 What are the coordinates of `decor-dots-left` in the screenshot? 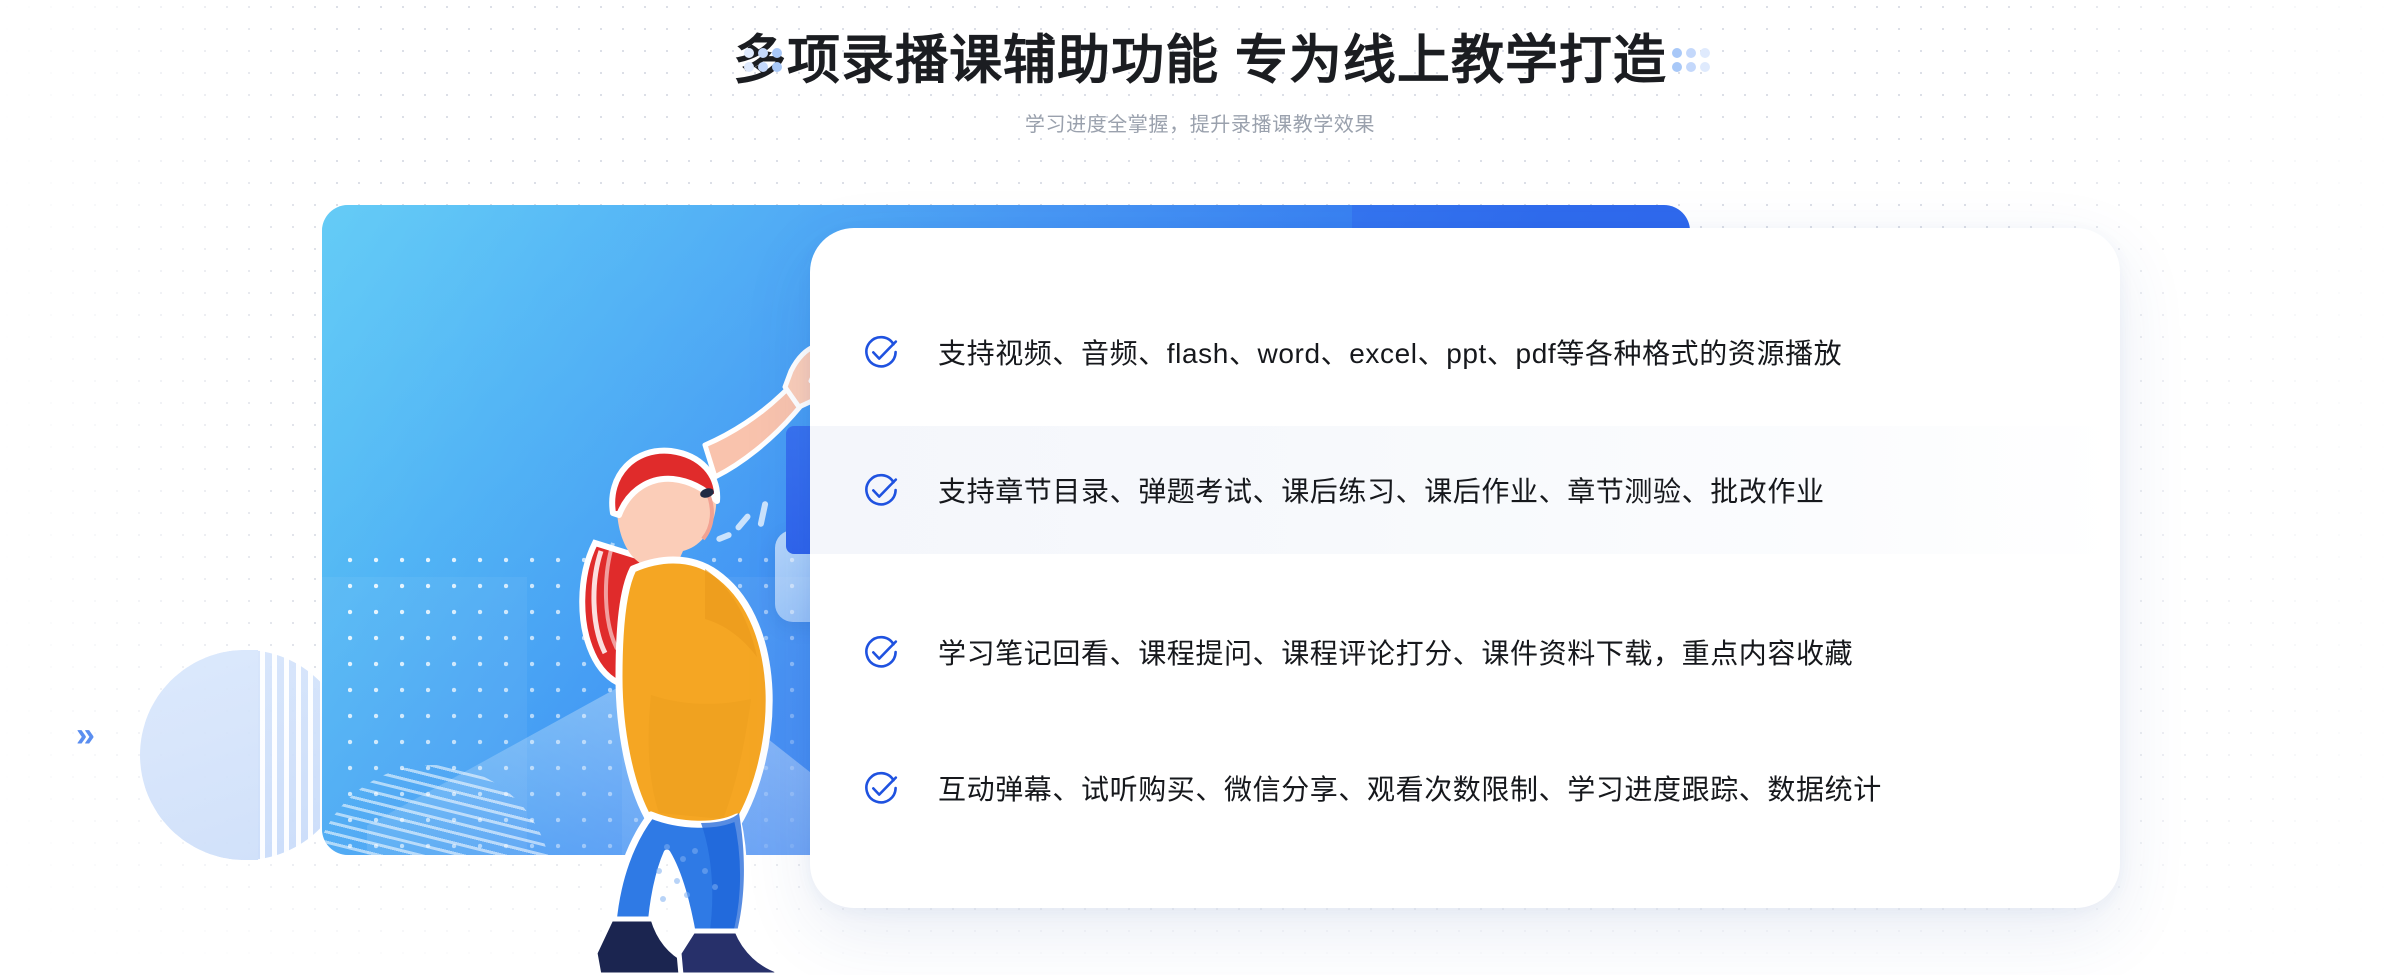 It's located at (765, 62).